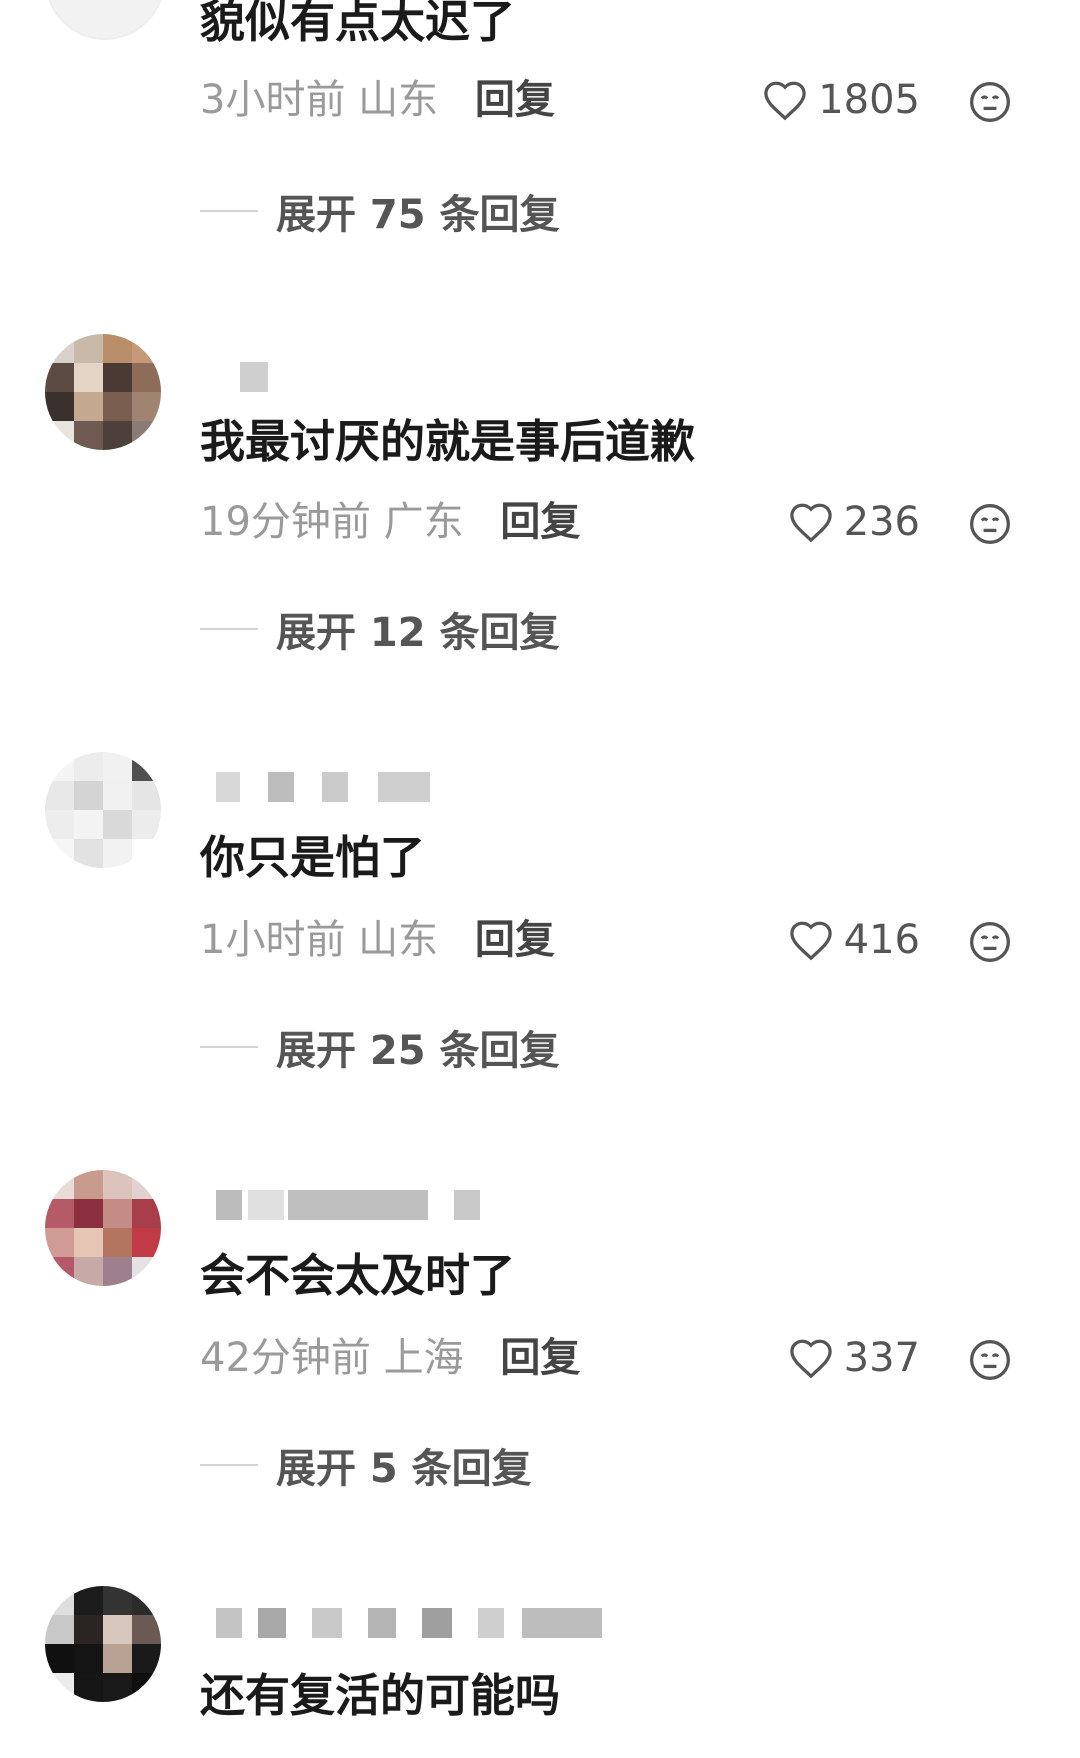 Image resolution: width=1080 pixels, height=1758 pixels. I want to click on expand-replies-label: 展开 75 条回复, so click(418, 215).